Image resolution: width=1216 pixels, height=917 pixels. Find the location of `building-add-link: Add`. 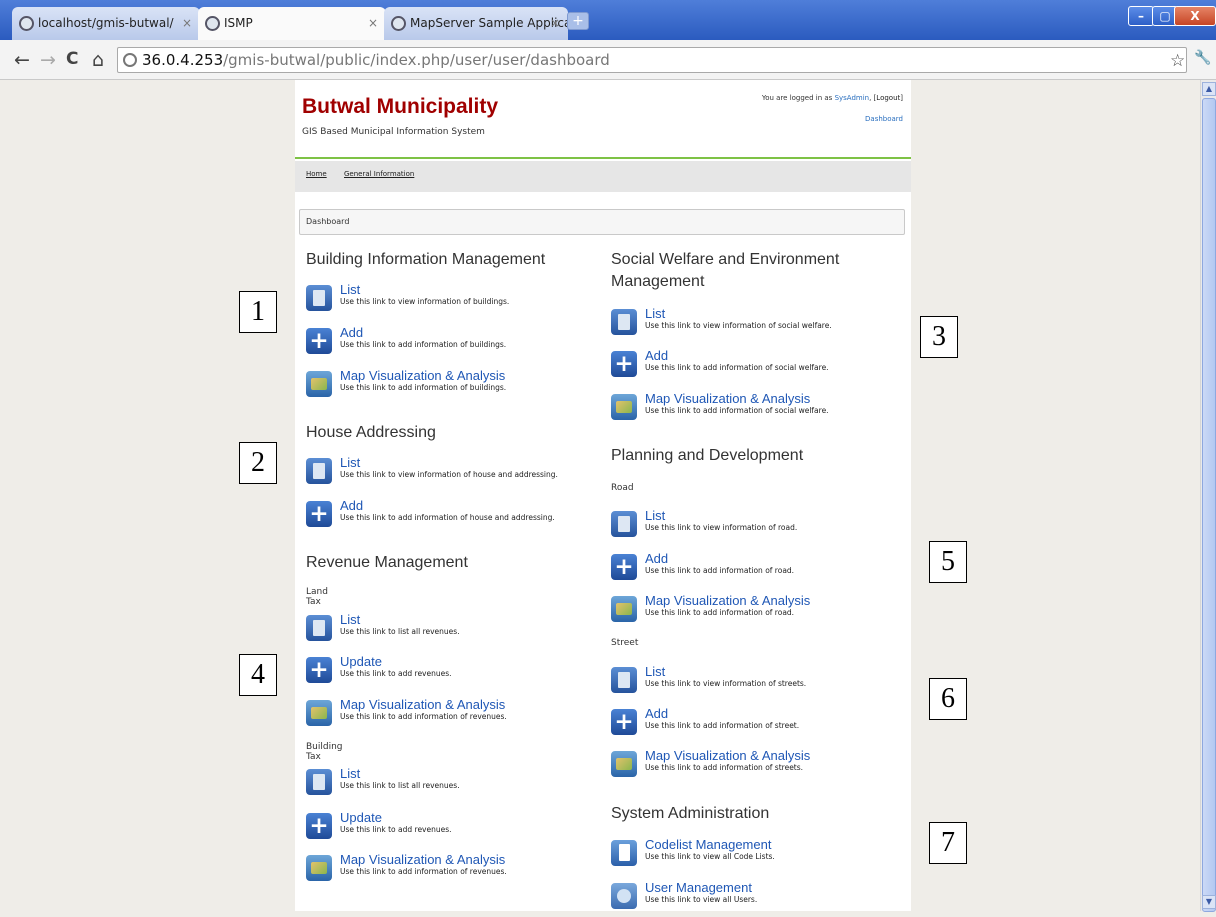

building-add-link: Add is located at coordinates (351, 332).